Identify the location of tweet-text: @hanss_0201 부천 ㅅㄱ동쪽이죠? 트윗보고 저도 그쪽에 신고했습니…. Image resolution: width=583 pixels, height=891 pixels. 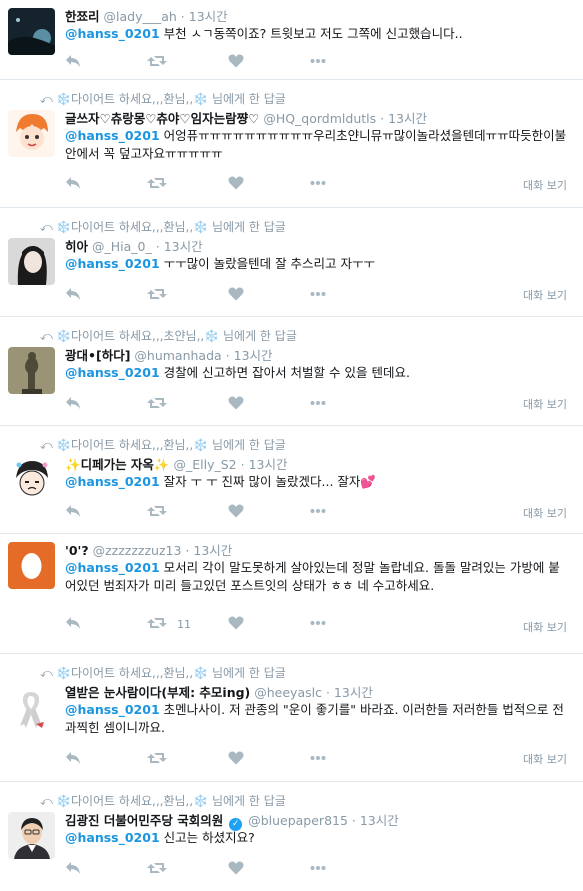
(316, 34).